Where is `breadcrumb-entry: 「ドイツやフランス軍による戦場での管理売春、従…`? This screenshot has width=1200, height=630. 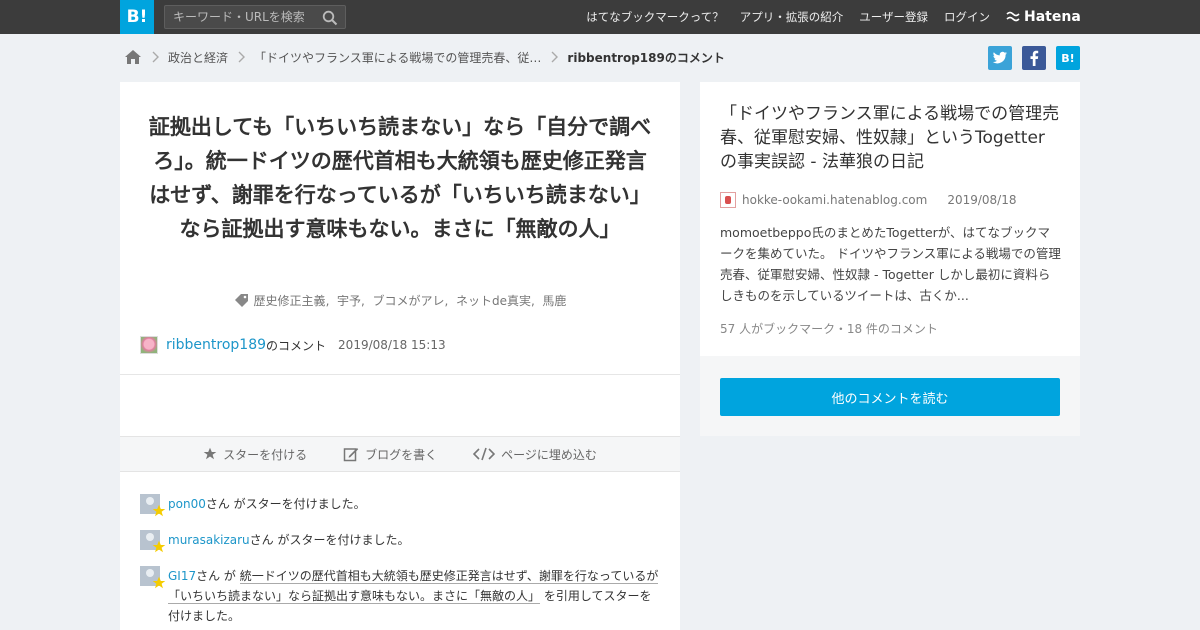 breadcrumb-entry: 「ドイツやフランス軍による戦場での管理売春、従… is located at coordinates (397, 57).